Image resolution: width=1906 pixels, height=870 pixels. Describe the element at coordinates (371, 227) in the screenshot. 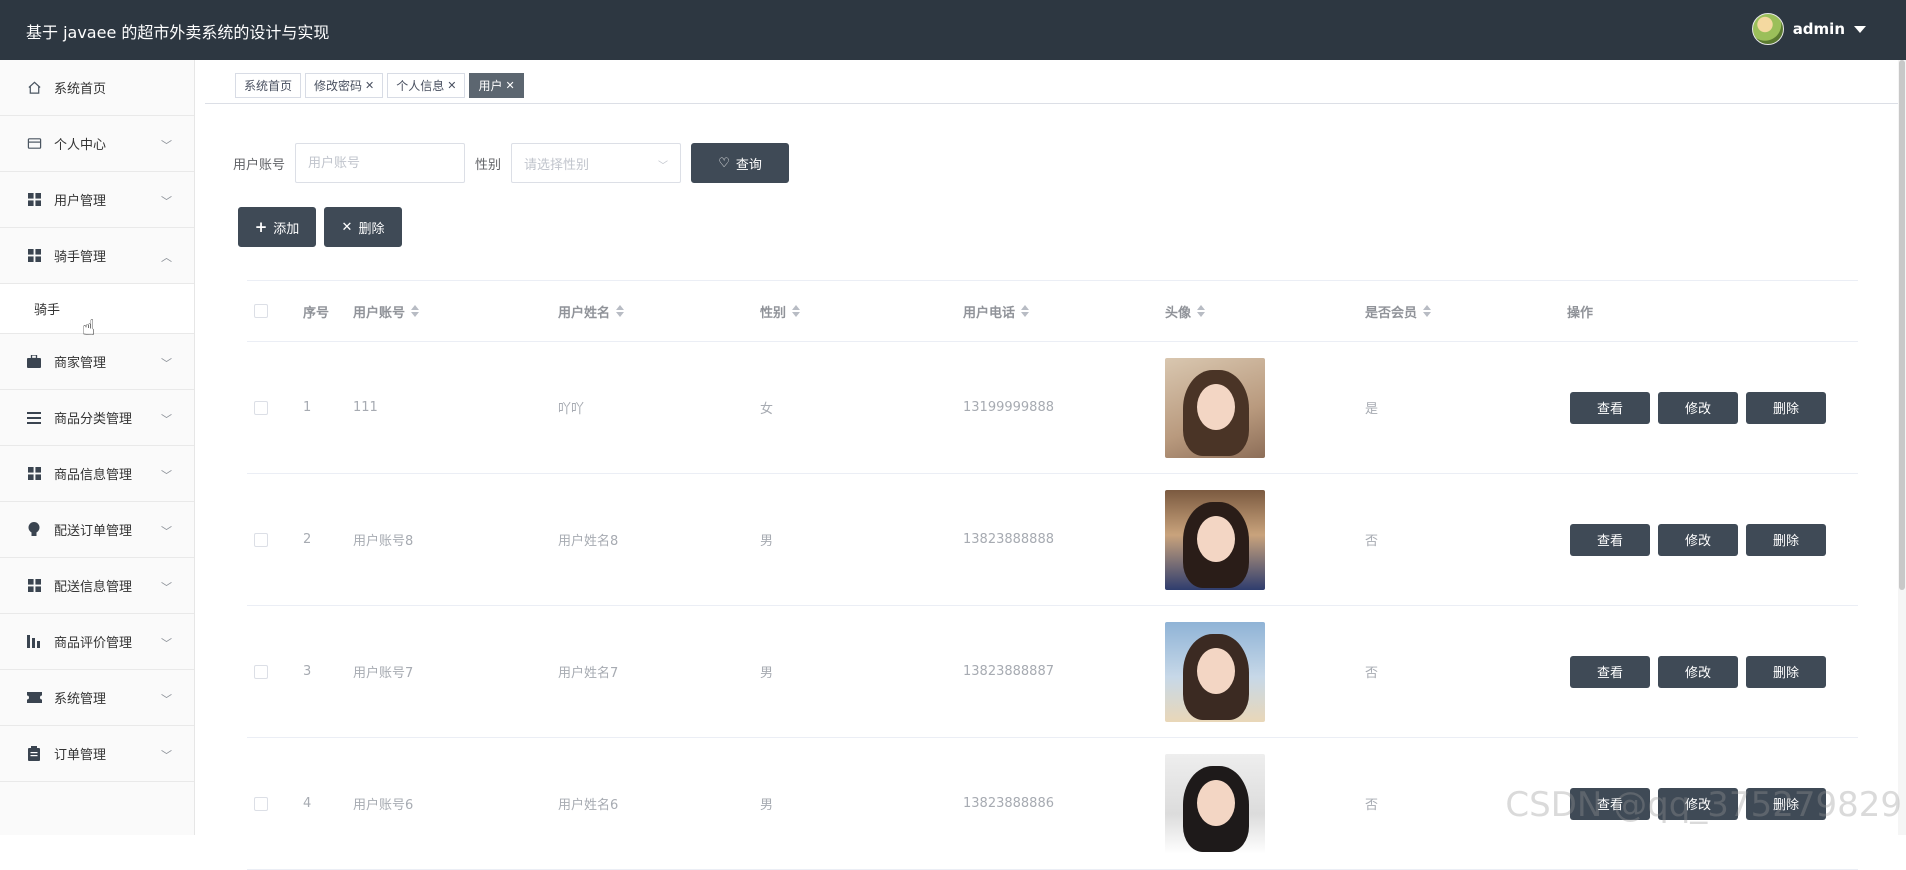

I see `delete-button-label: 删除` at that location.